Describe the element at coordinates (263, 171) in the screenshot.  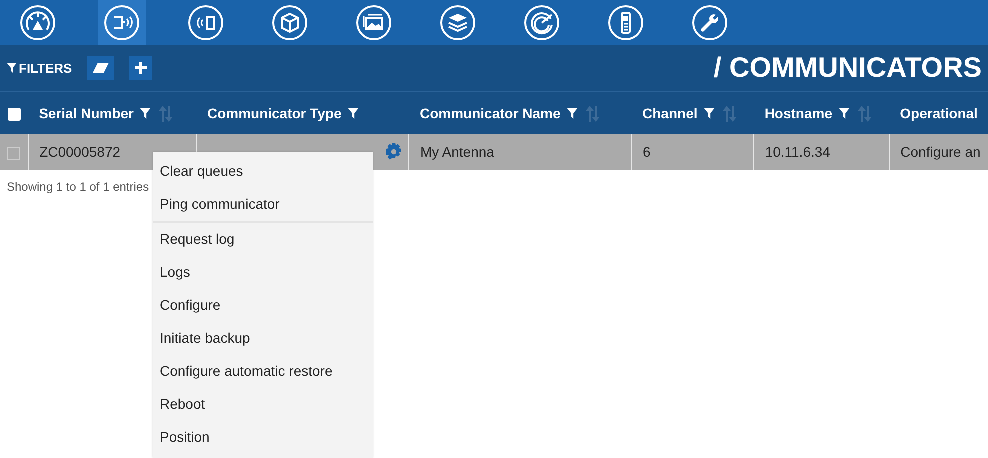
I see `menu-item: Clear queues` at that location.